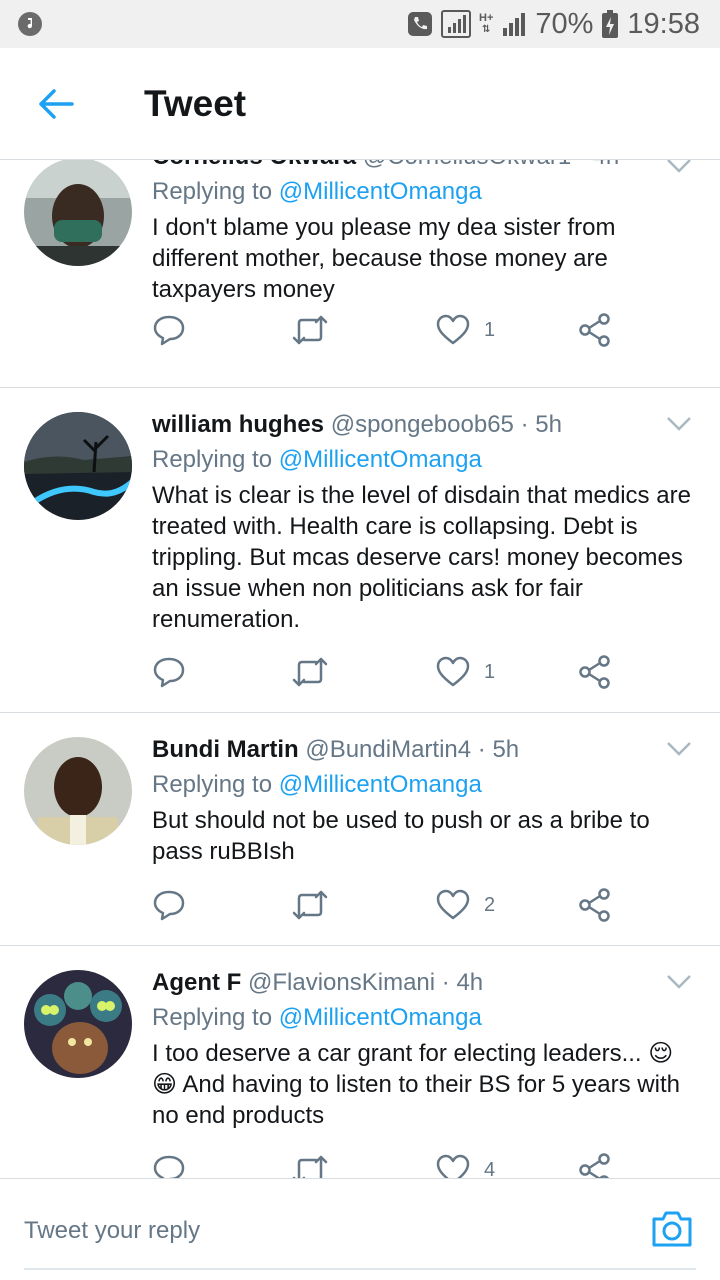  I want to click on status-bar: H+ ⇅ 70% 19:58, so click(360, 24).